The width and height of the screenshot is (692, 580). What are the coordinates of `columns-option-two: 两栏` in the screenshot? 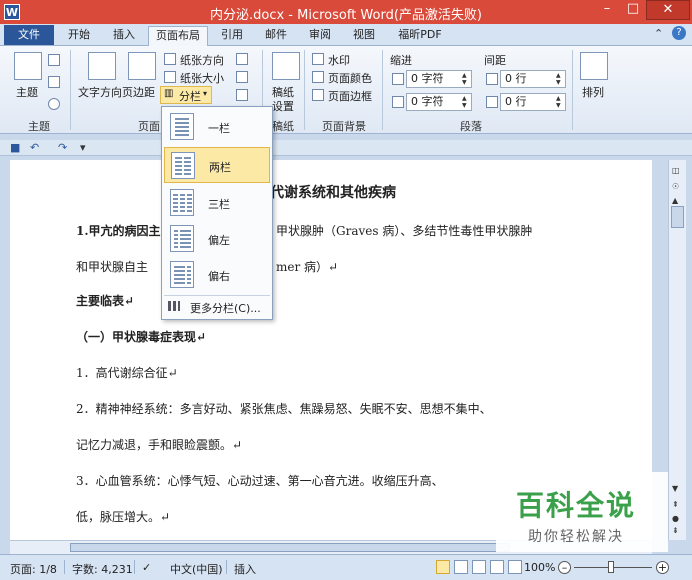 It's located at (217, 165).